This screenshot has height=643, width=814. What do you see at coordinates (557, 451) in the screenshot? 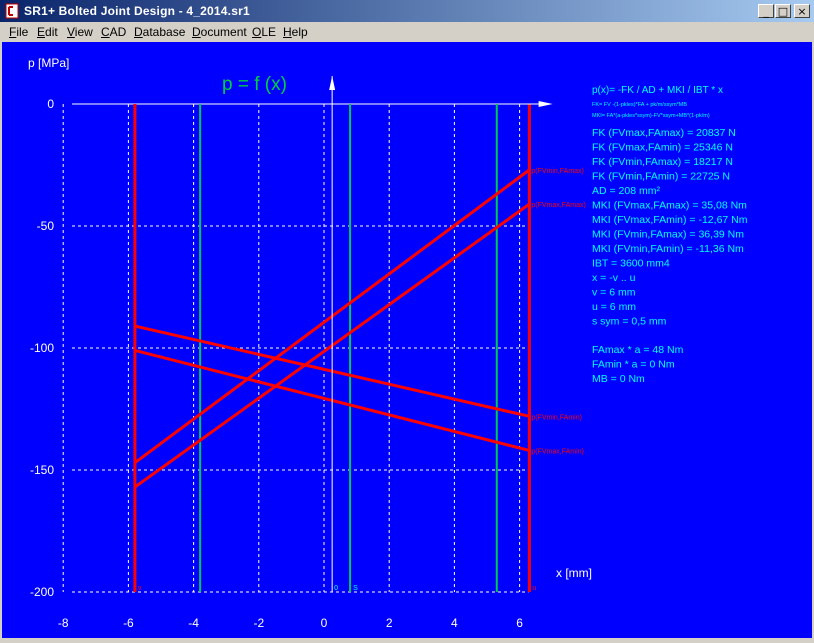
I see `series-label: p(FVmax,FAmin)` at bounding box center [557, 451].